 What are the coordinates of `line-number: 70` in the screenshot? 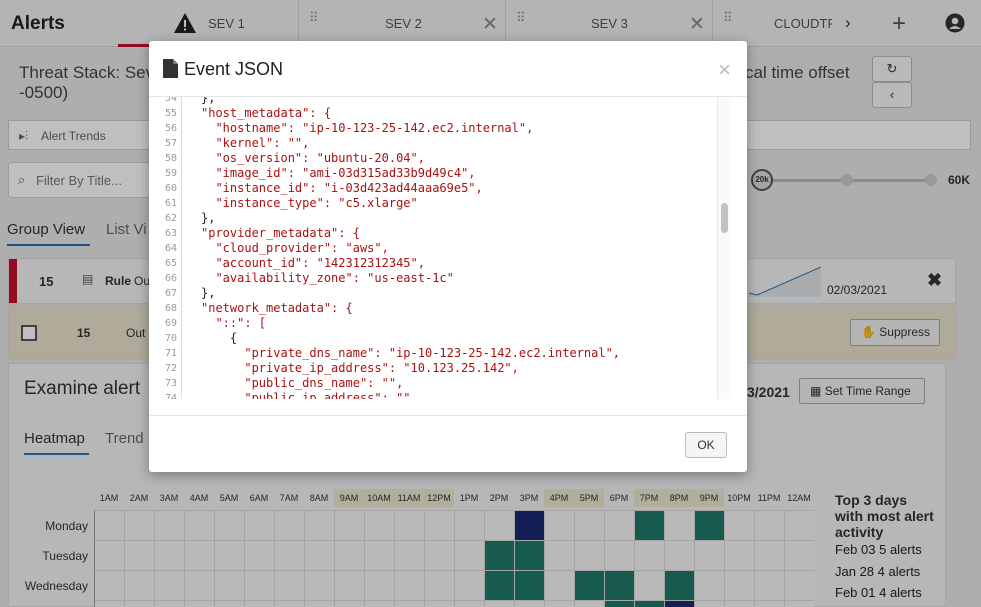 It's located at (170, 338).